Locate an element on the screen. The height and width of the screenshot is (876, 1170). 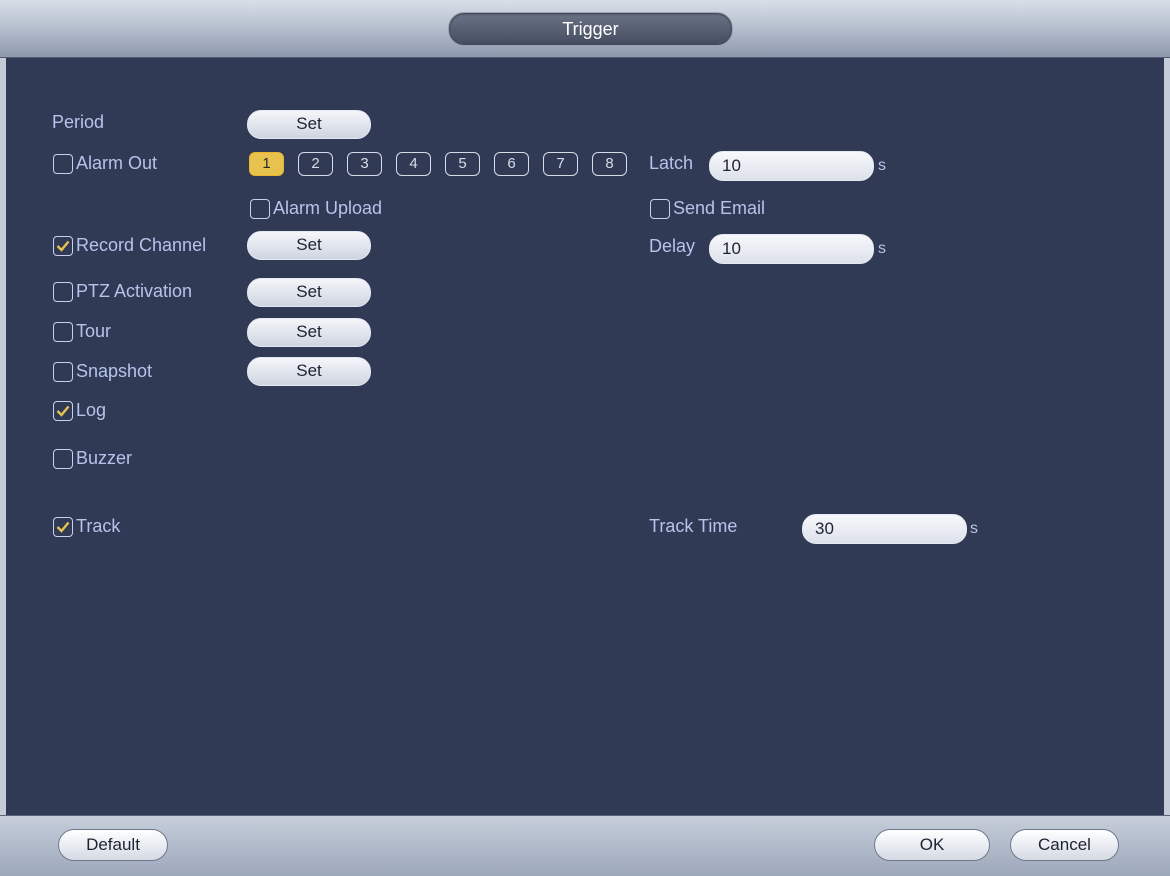
track-time-input: 30 is located at coordinates (884, 529).